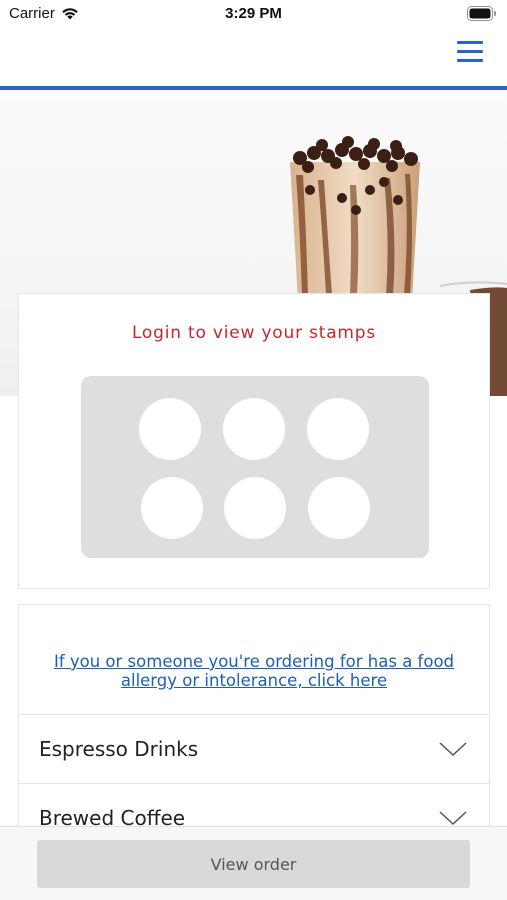 The height and width of the screenshot is (900, 507). What do you see at coordinates (255, 467) in the screenshot?
I see `stamp-panel` at bounding box center [255, 467].